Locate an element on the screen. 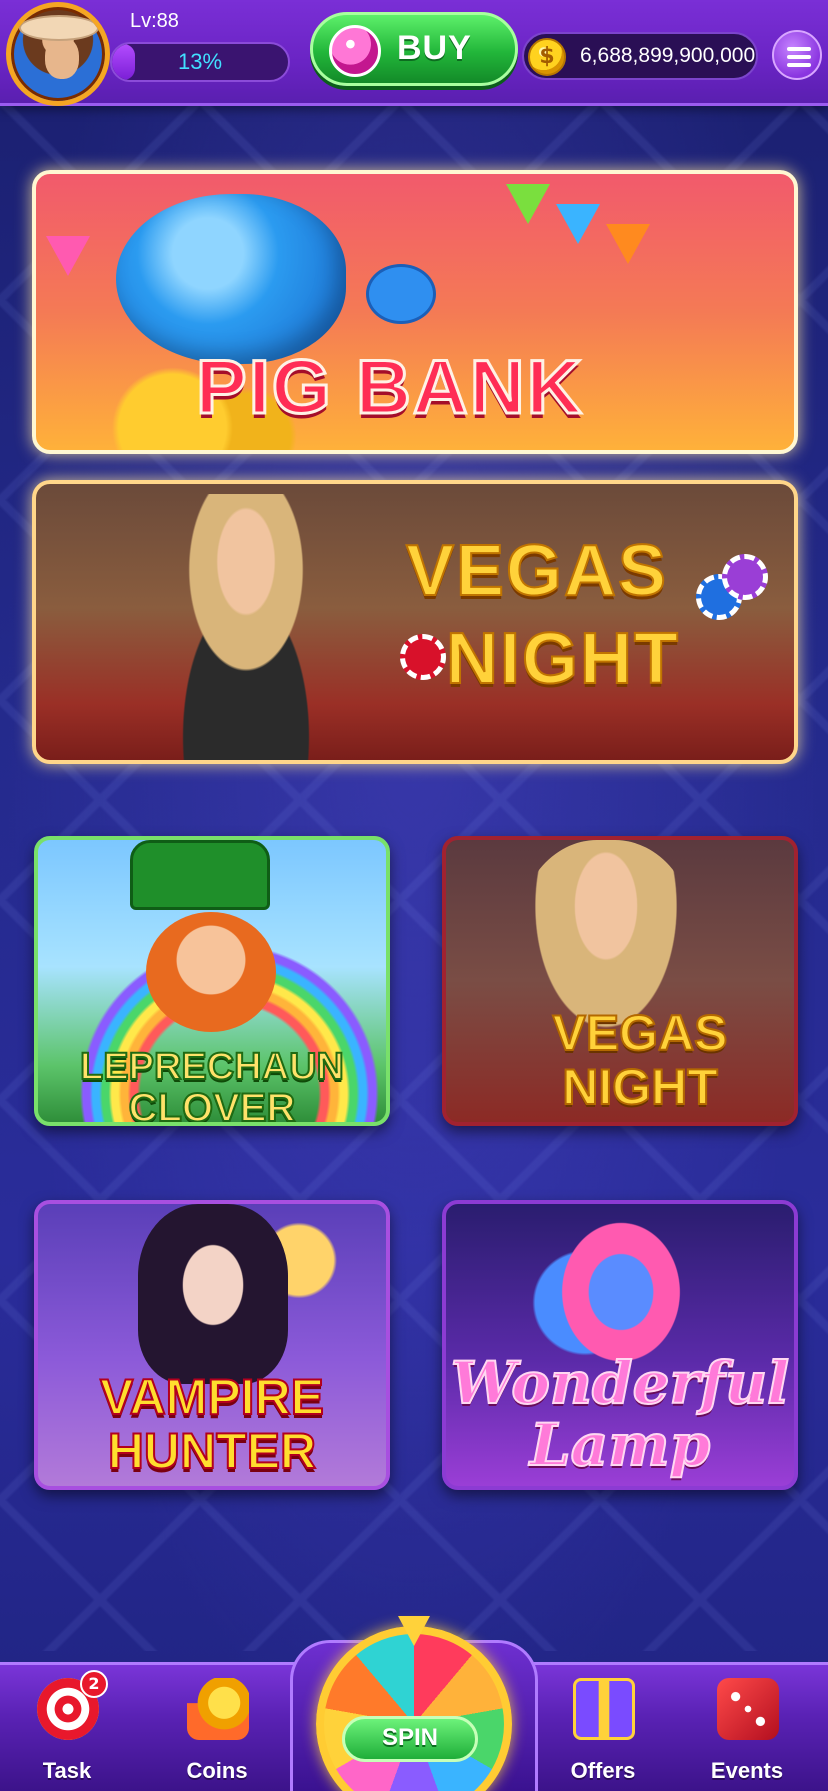  game-title-line1: LEPRECHAUN is located at coordinates (212, 1067).